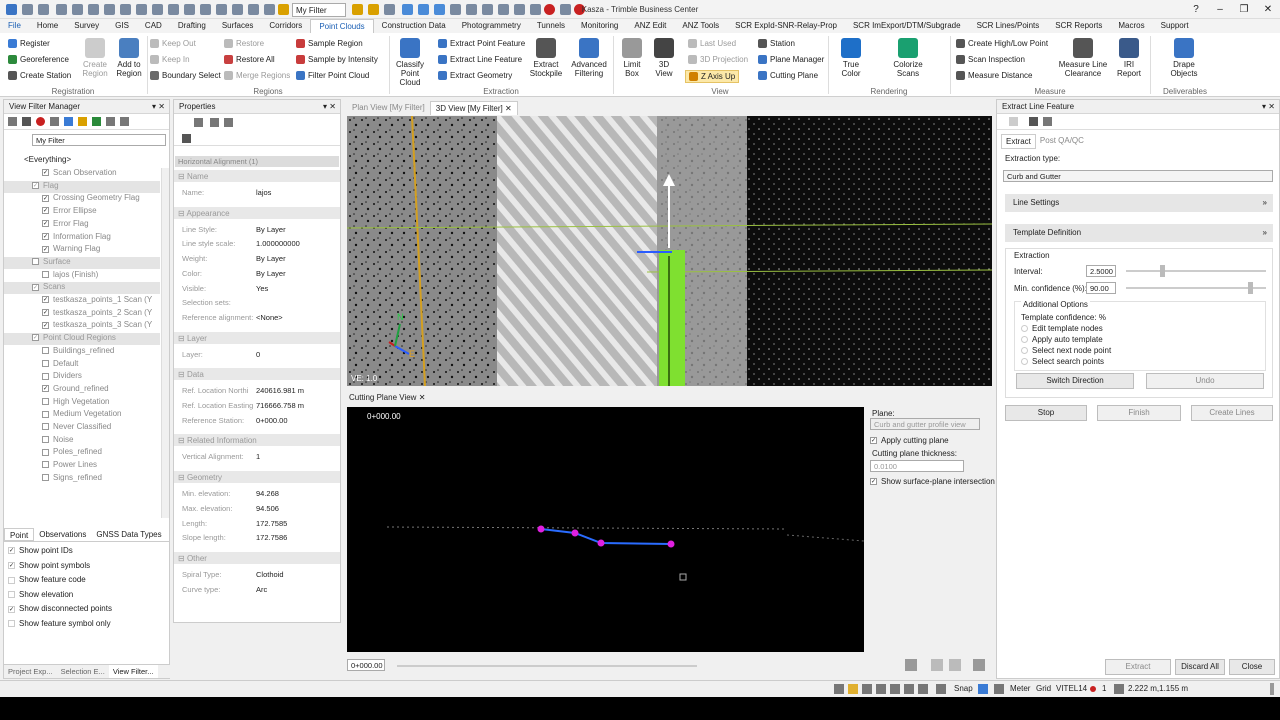 Image resolution: width=1280 pixels, height=720 pixels. What do you see at coordinates (1020, 688) in the screenshot?
I see `units-label: Meter` at bounding box center [1020, 688].